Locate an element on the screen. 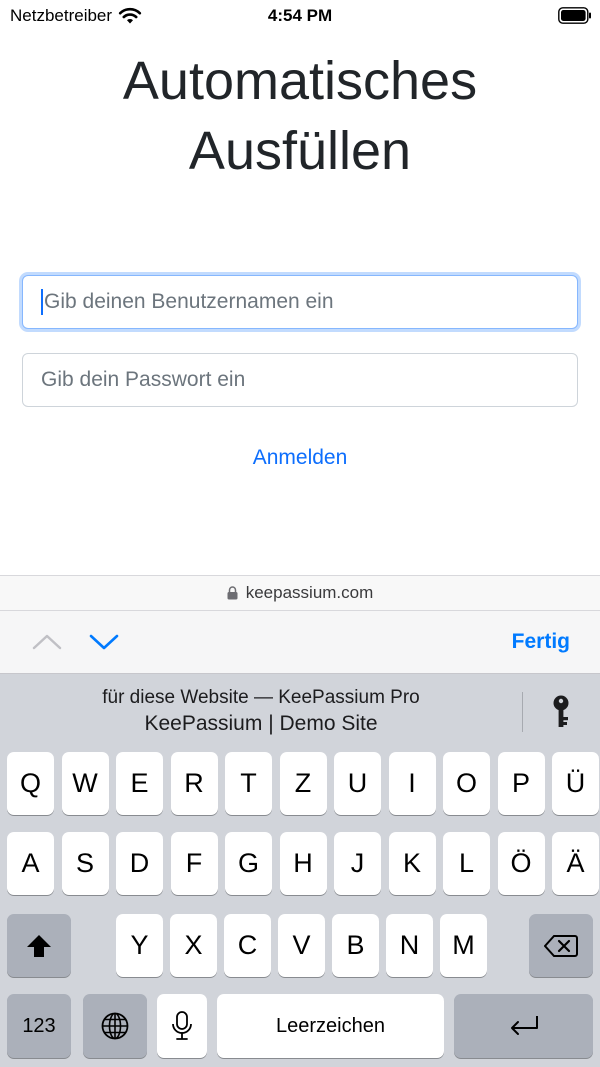 This screenshot has width=600, height=1067. key-j: J is located at coordinates (357, 863).